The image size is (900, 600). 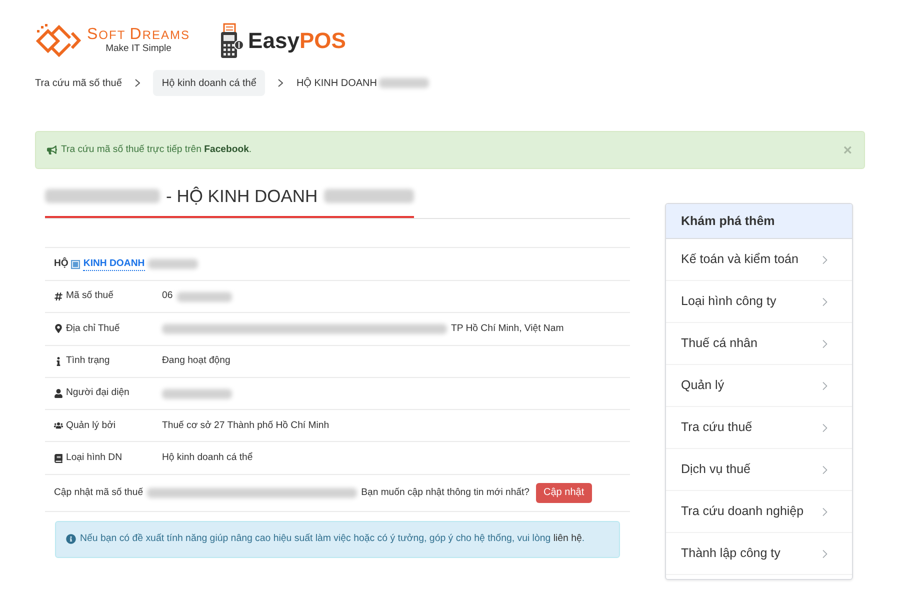 What do you see at coordinates (139, 48) in the screenshot?
I see `brand-tagline: Make IT Simple` at bounding box center [139, 48].